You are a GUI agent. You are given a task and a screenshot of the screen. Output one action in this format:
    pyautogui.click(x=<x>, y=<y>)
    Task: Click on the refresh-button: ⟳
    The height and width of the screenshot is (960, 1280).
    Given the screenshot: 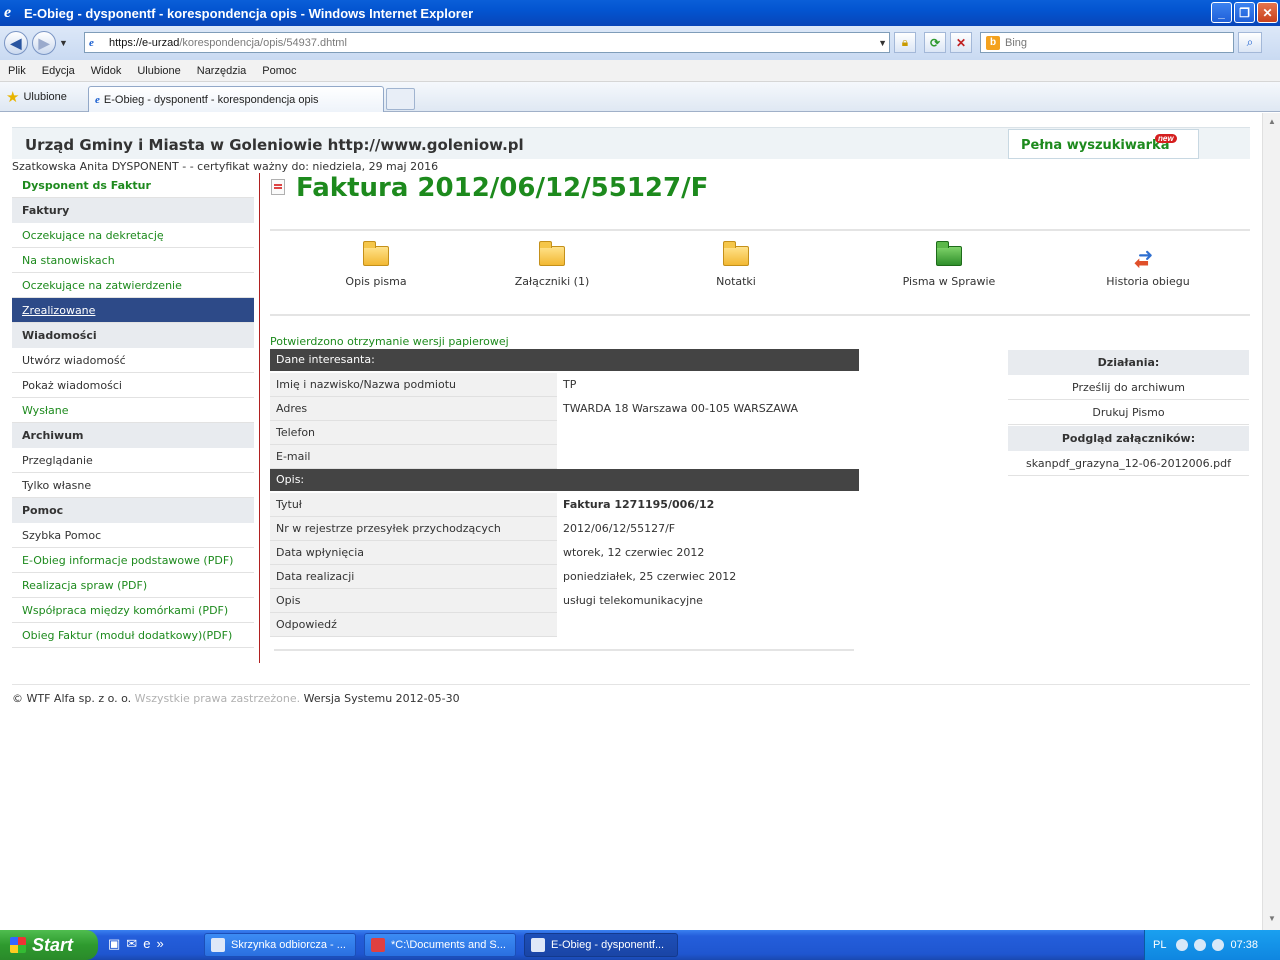 What is the action you would take?
    pyautogui.click(x=935, y=42)
    